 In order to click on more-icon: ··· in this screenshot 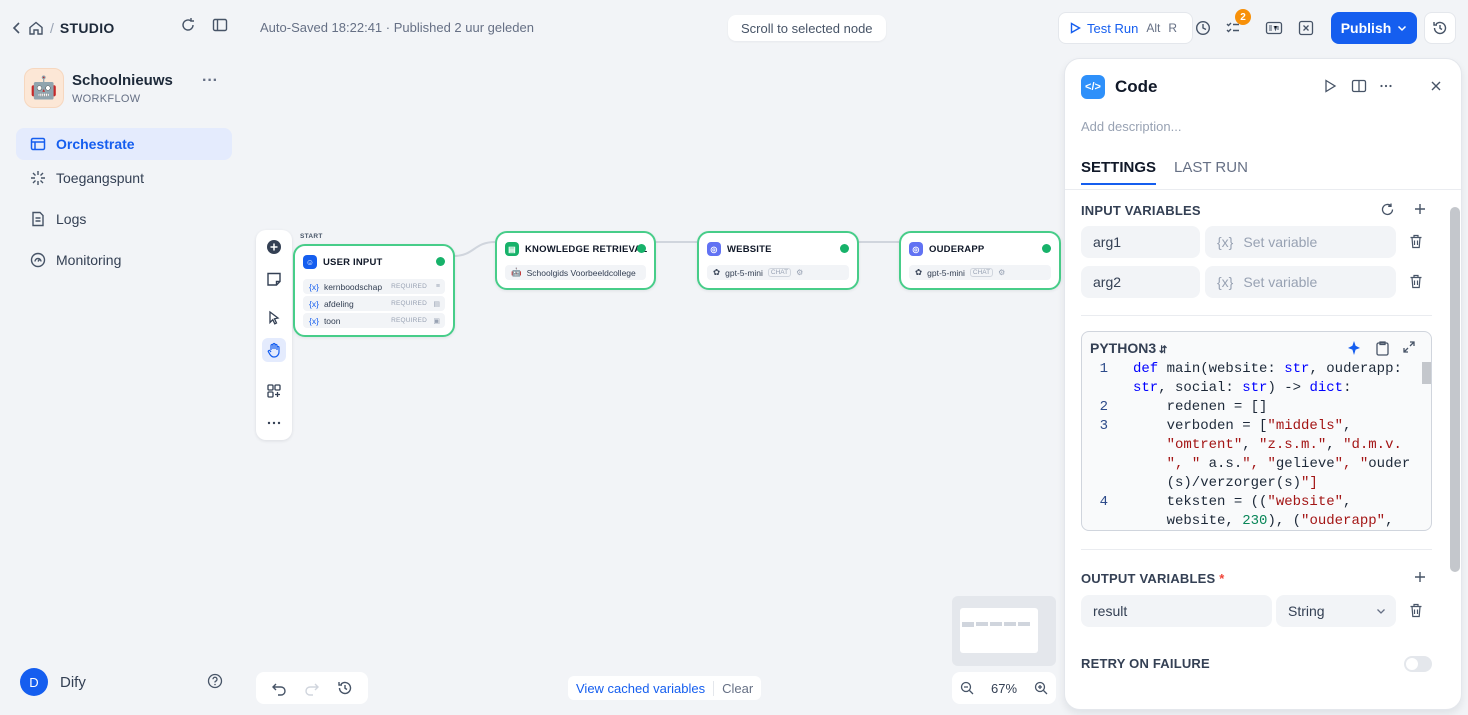, I will do `click(210, 81)`.